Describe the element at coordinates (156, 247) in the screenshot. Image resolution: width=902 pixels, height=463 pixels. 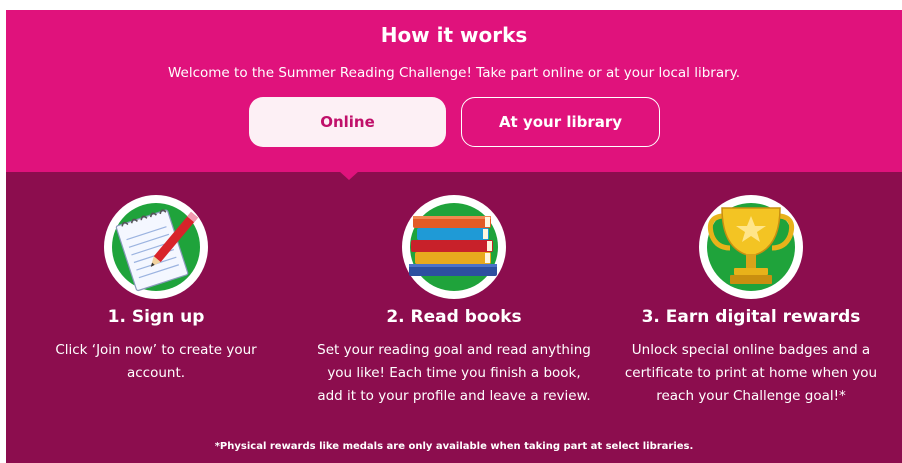
I see `notepad-pencil-icon` at that location.